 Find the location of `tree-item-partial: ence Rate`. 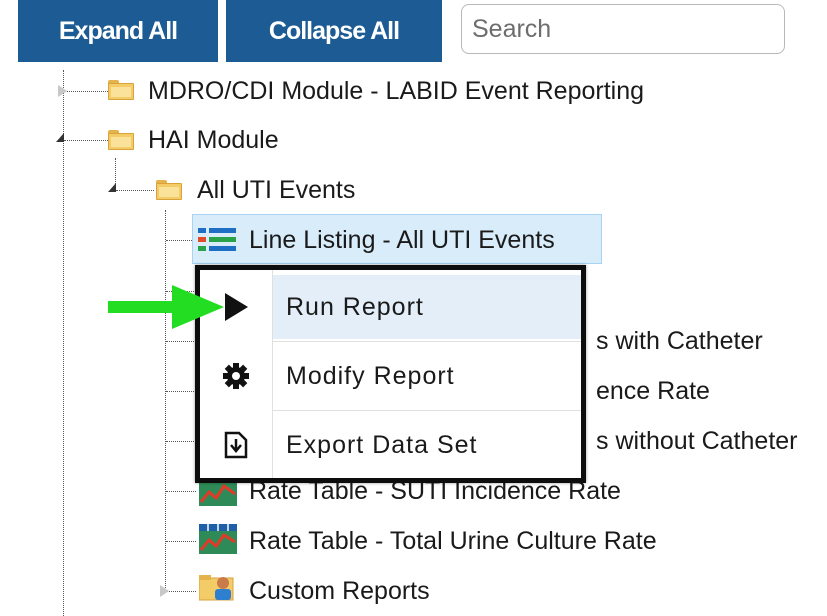

tree-item-partial: ence Rate is located at coordinates (653, 391).